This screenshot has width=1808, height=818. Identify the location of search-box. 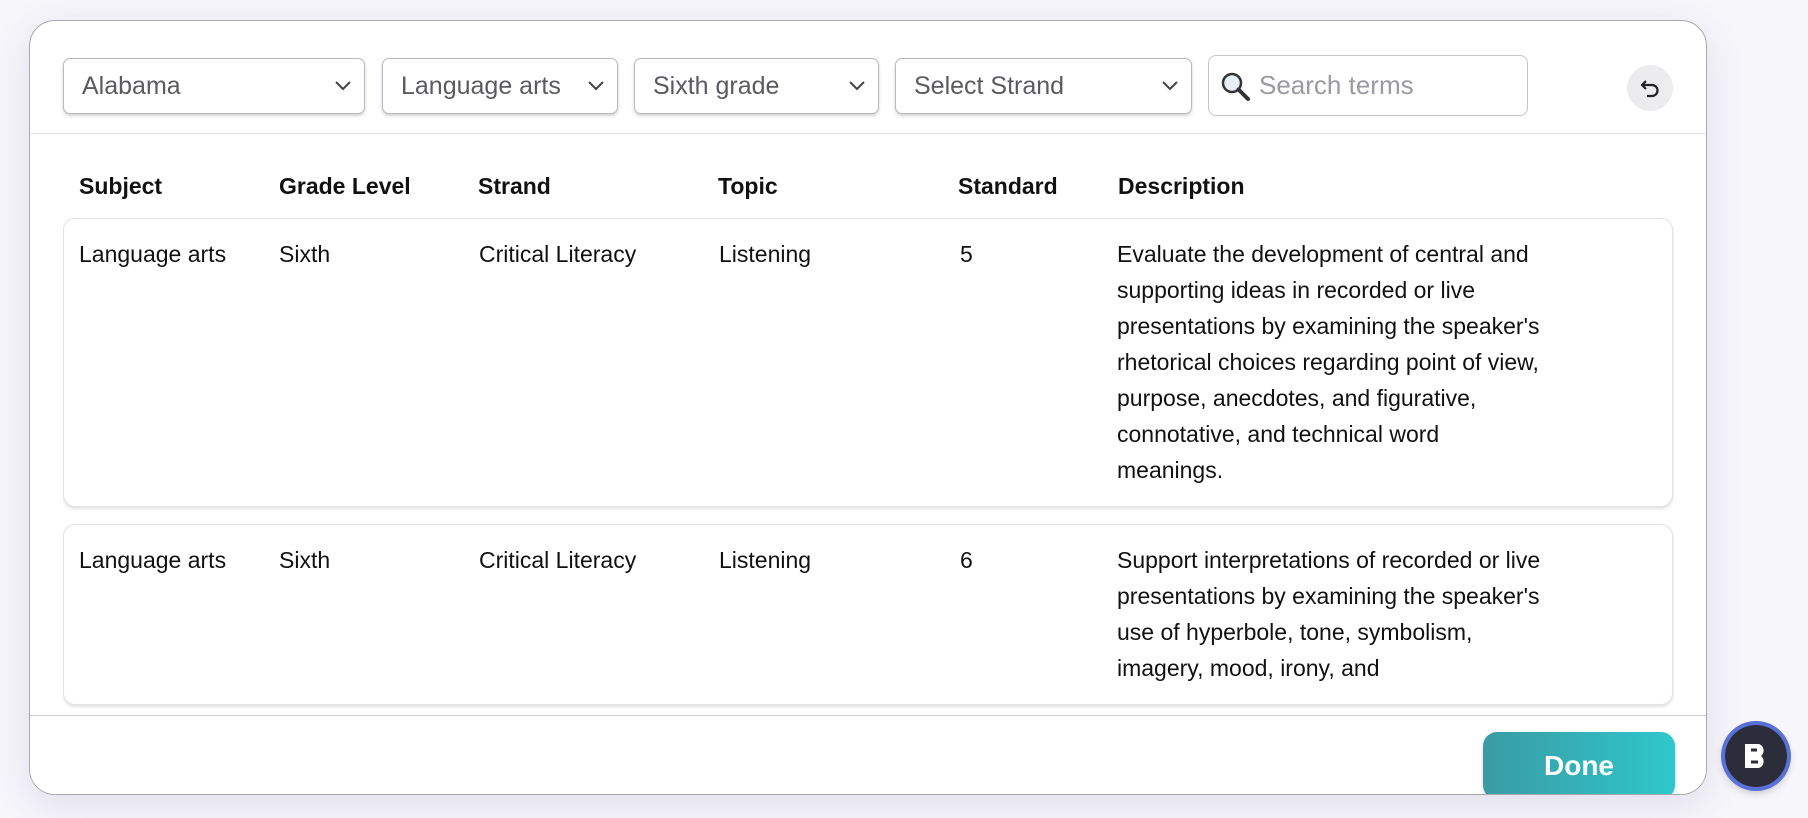
(1368, 85).